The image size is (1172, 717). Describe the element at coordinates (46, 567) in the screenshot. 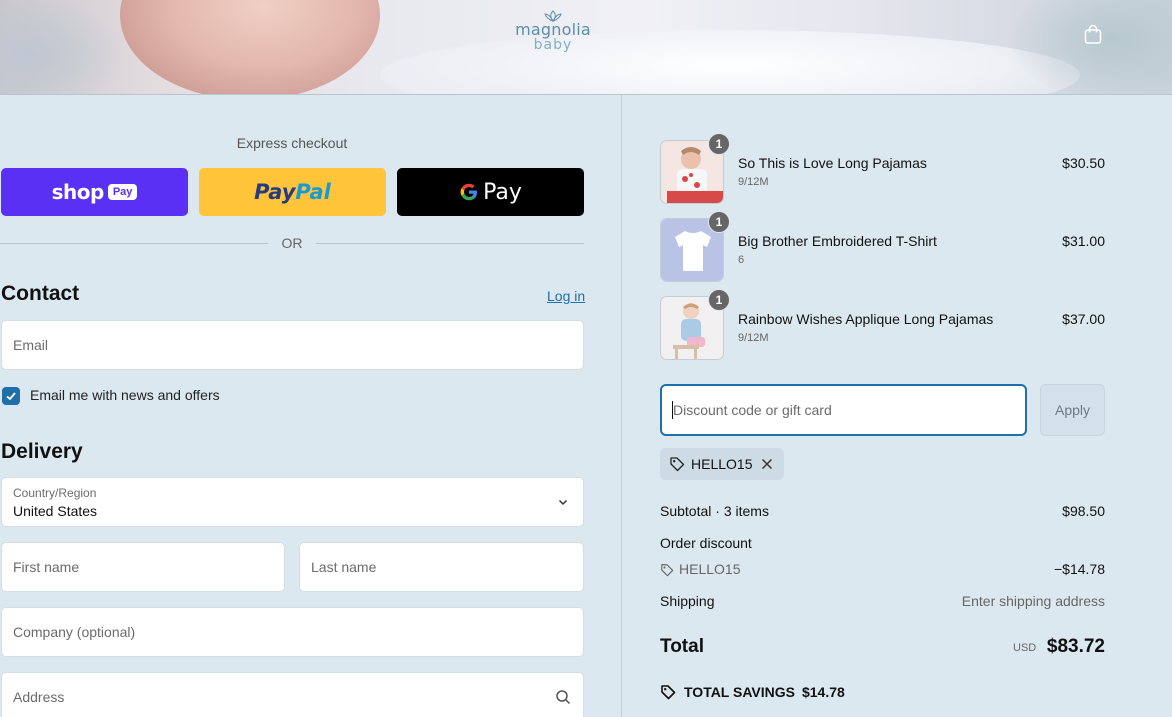

I see `first-name-placeholder: First name` at that location.